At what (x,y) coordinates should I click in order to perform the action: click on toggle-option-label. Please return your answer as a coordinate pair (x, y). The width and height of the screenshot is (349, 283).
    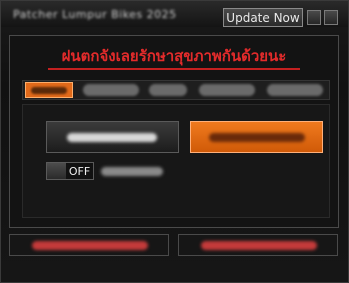
    Looking at the image, I should click on (132, 171).